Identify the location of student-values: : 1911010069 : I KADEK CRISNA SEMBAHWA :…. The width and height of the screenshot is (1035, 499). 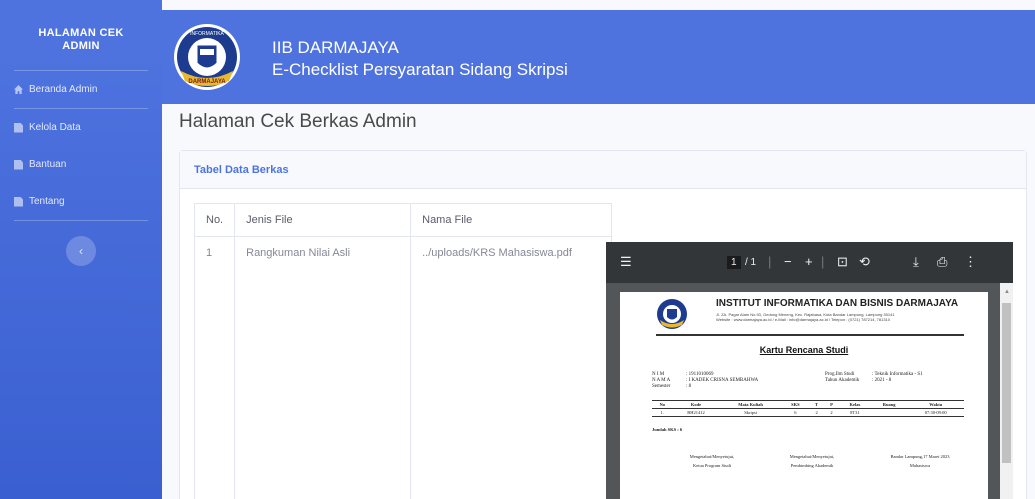
(722, 381).